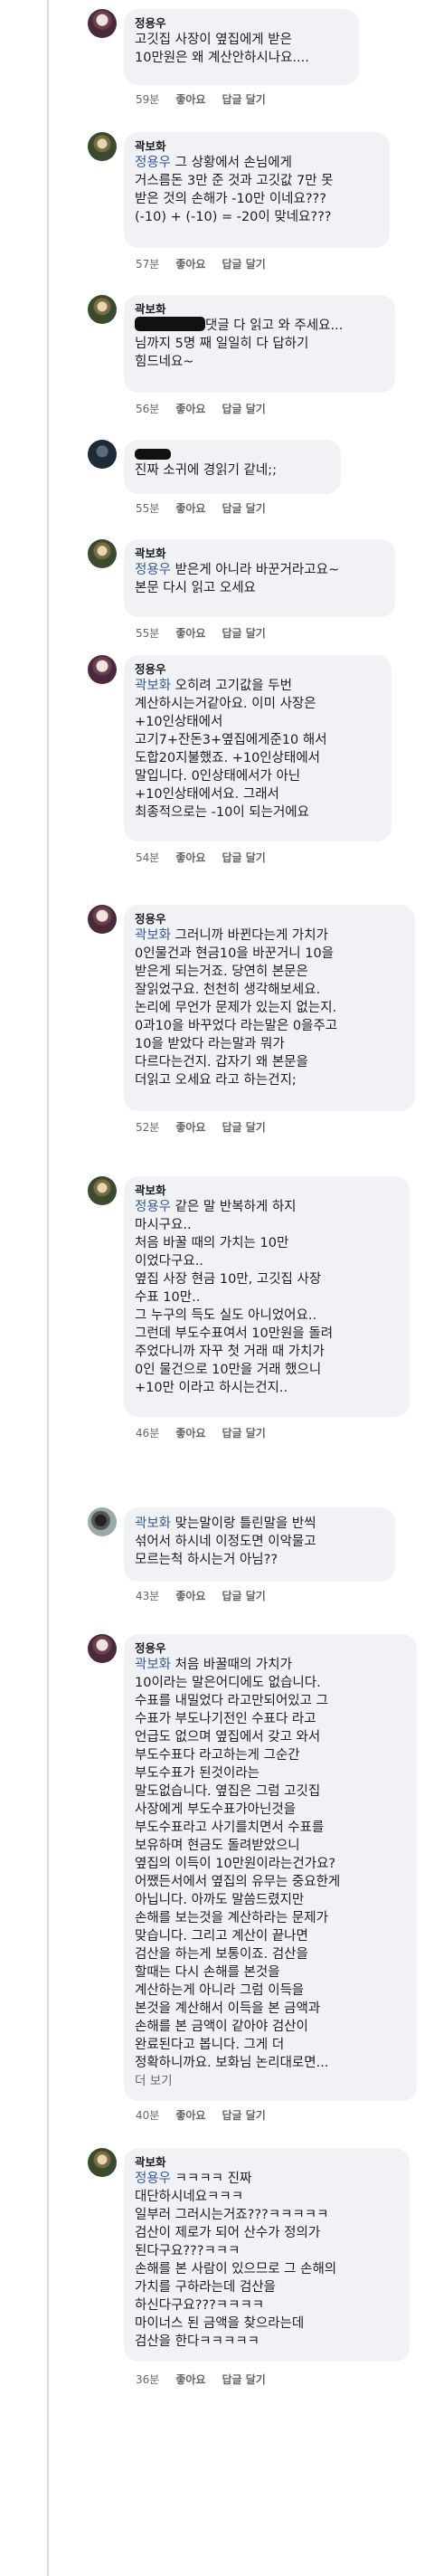 The image size is (434, 2576). What do you see at coordinates (148, 2379) in the screenshot?
I see `comment-time: 36분` at bounding box center [148, 2379].